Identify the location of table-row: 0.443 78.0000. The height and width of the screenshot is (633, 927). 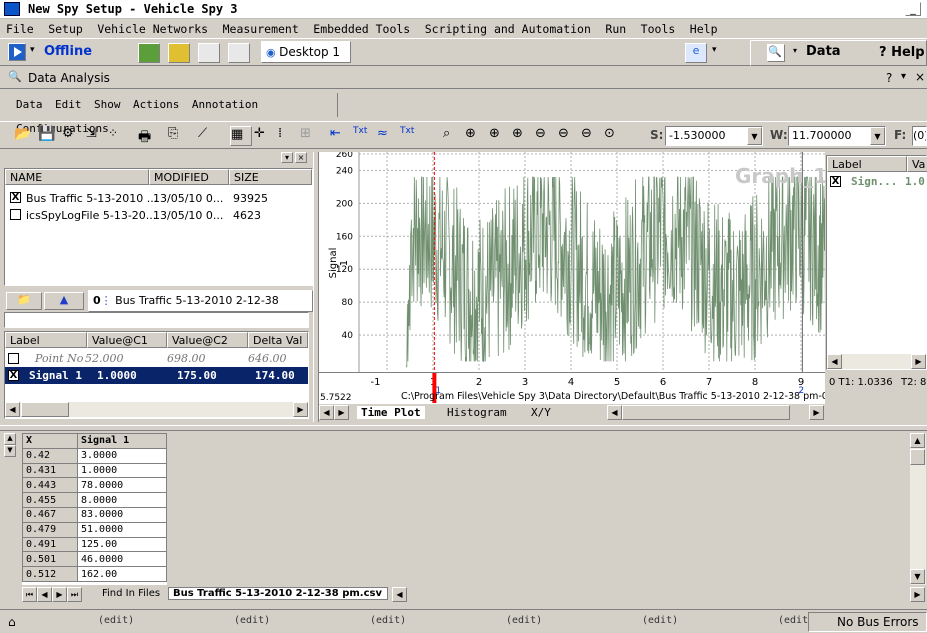
(94, 485).